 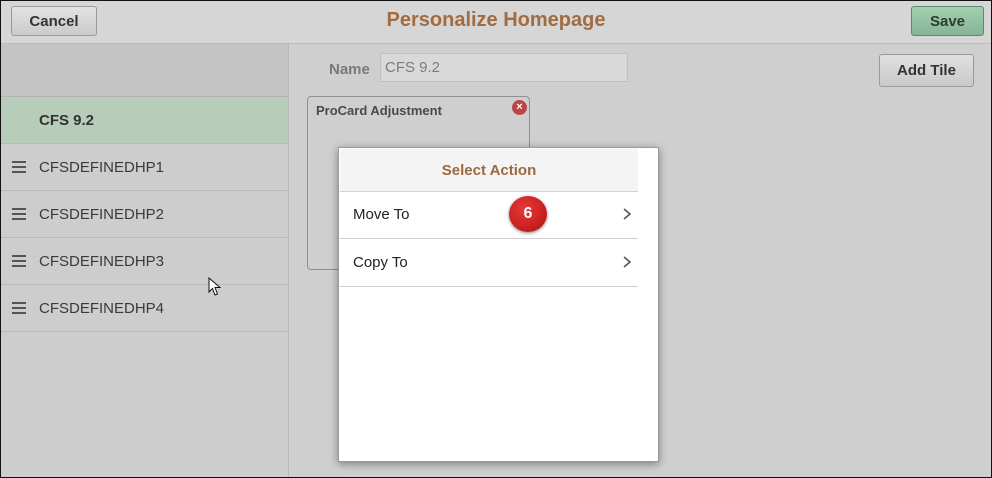 I want to click on sidebar-item-label: CFSDEFINEDHP1, so click(x=102, y=167).